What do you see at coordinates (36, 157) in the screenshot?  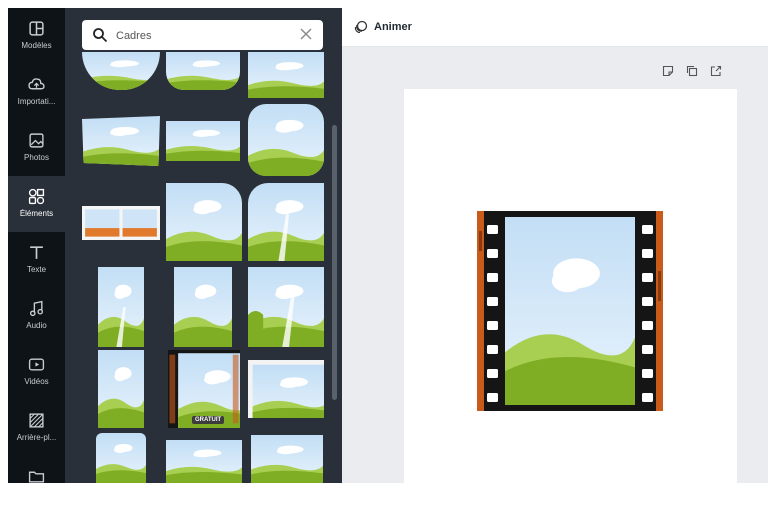 I see `sidebar-item-label: Photos` at bounding box center [36, 157].